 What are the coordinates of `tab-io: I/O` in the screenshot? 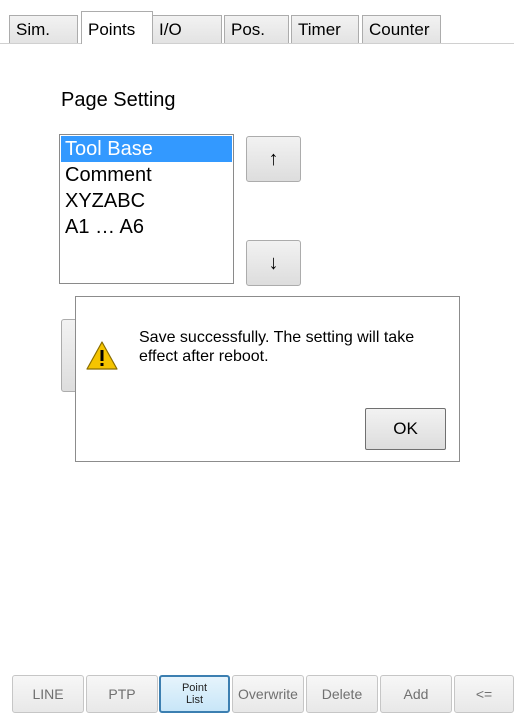 It's located at (187, 29).